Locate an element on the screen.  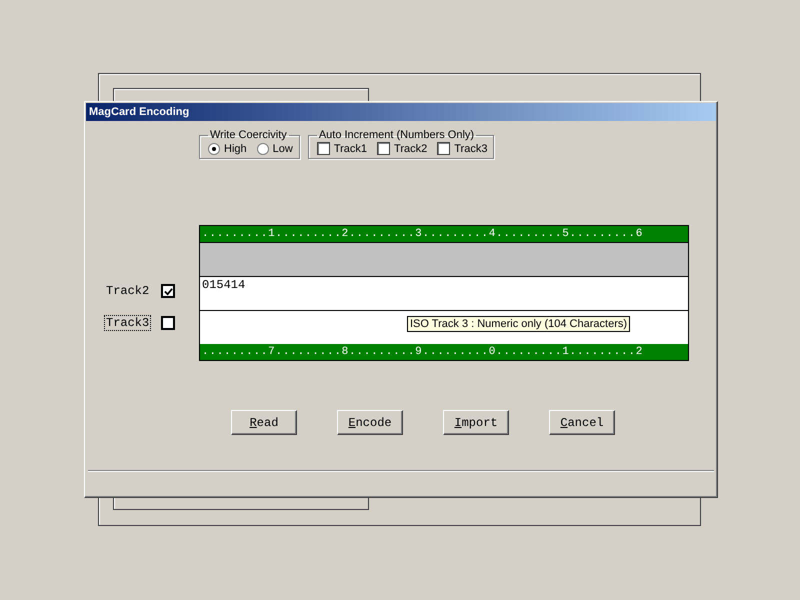
radio-label: Low is located at coordinates (282, 148).